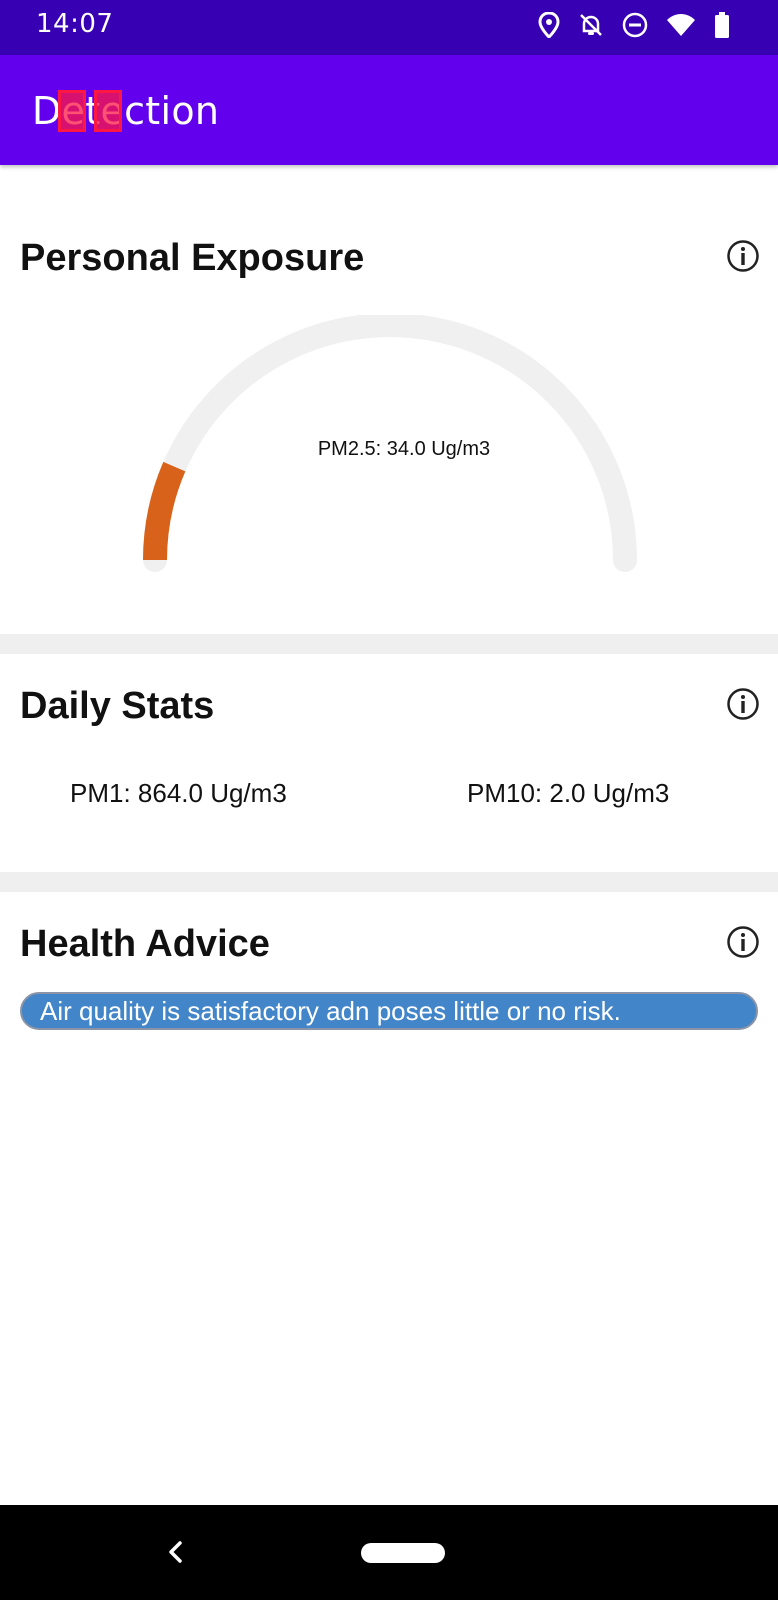 This screenshot has width=778, height=1600. What do you see at coordinates (722, 25) in the screenshot?
I see `battery-icon` at bounding box center [722, 25].